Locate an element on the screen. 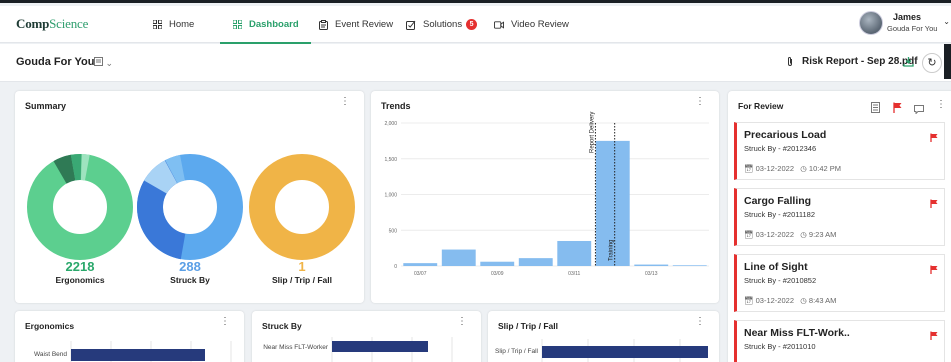 The height and width of the screenshot is (362, 951). paperclip-icon is located at coordinates (790, 61).